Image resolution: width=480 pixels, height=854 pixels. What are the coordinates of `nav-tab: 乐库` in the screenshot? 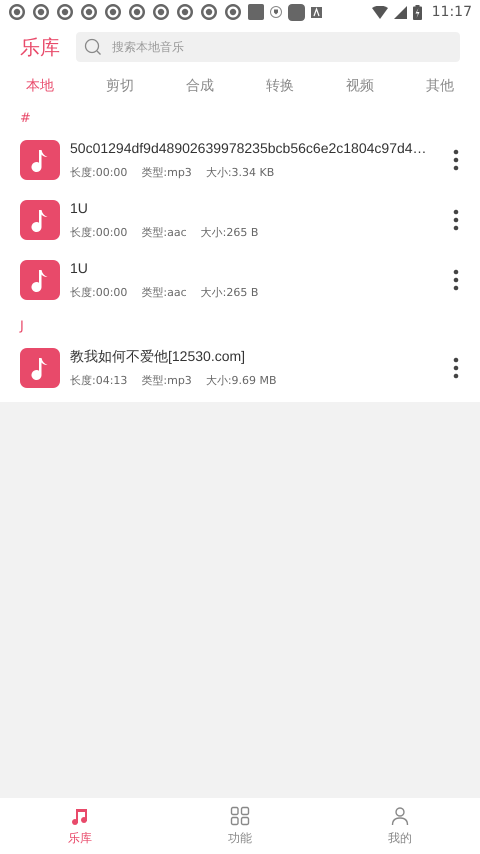 It's located at (80, 826).